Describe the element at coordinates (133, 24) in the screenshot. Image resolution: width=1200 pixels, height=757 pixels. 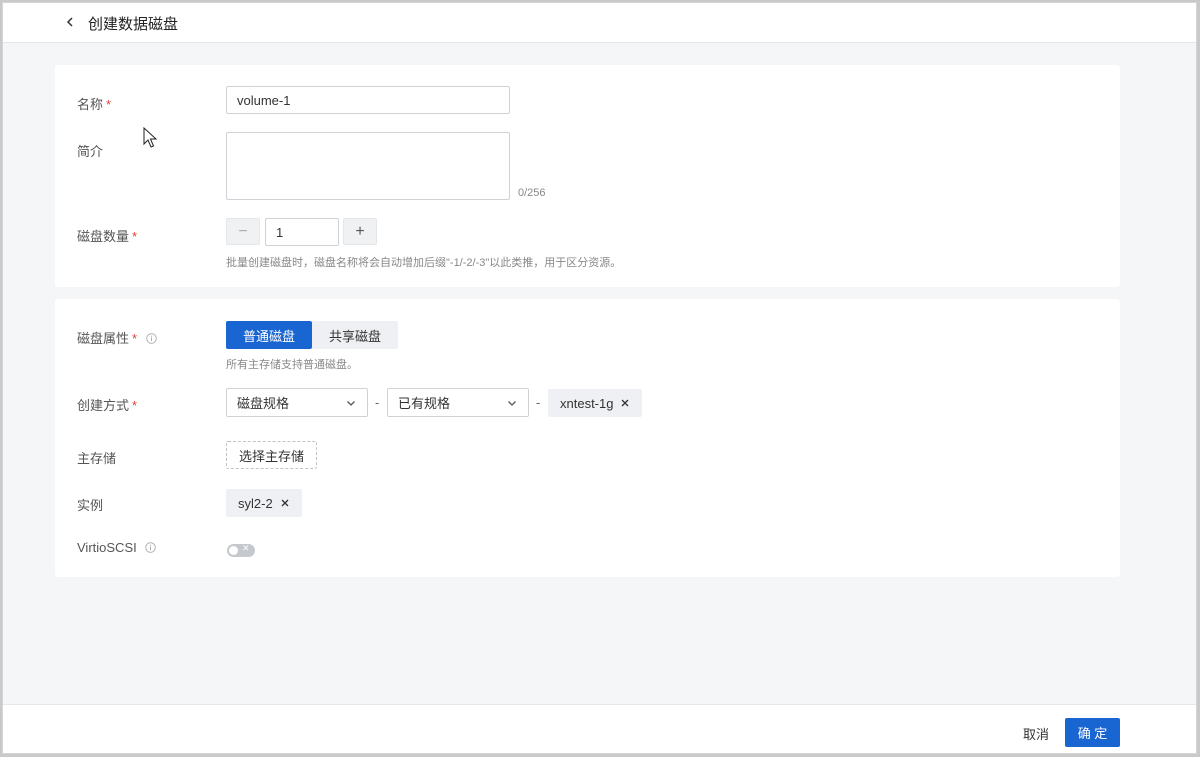
I see `page-title: 创建数据磁盘` at that location.